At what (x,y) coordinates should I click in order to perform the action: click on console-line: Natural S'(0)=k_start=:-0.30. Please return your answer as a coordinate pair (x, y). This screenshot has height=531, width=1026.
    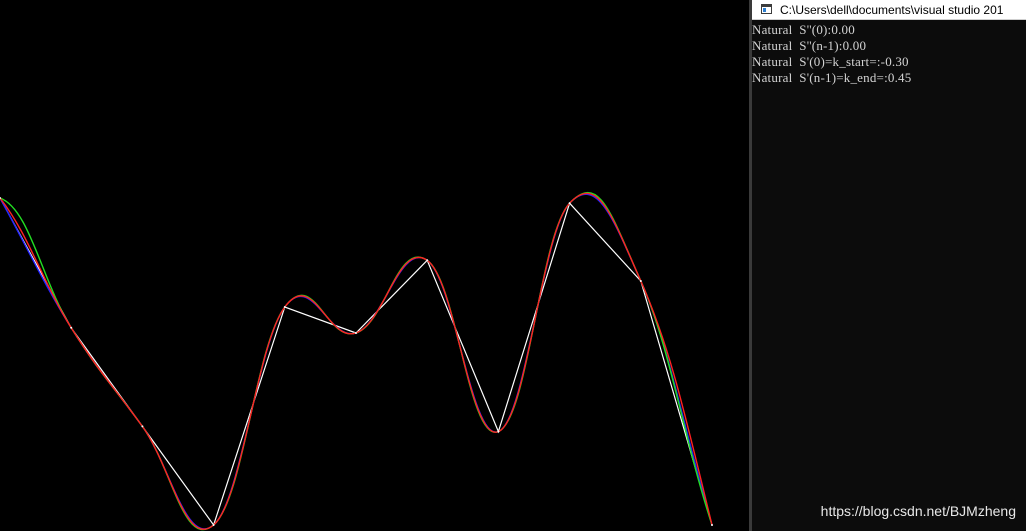
    Looking at the image, I should click on (830, 61).